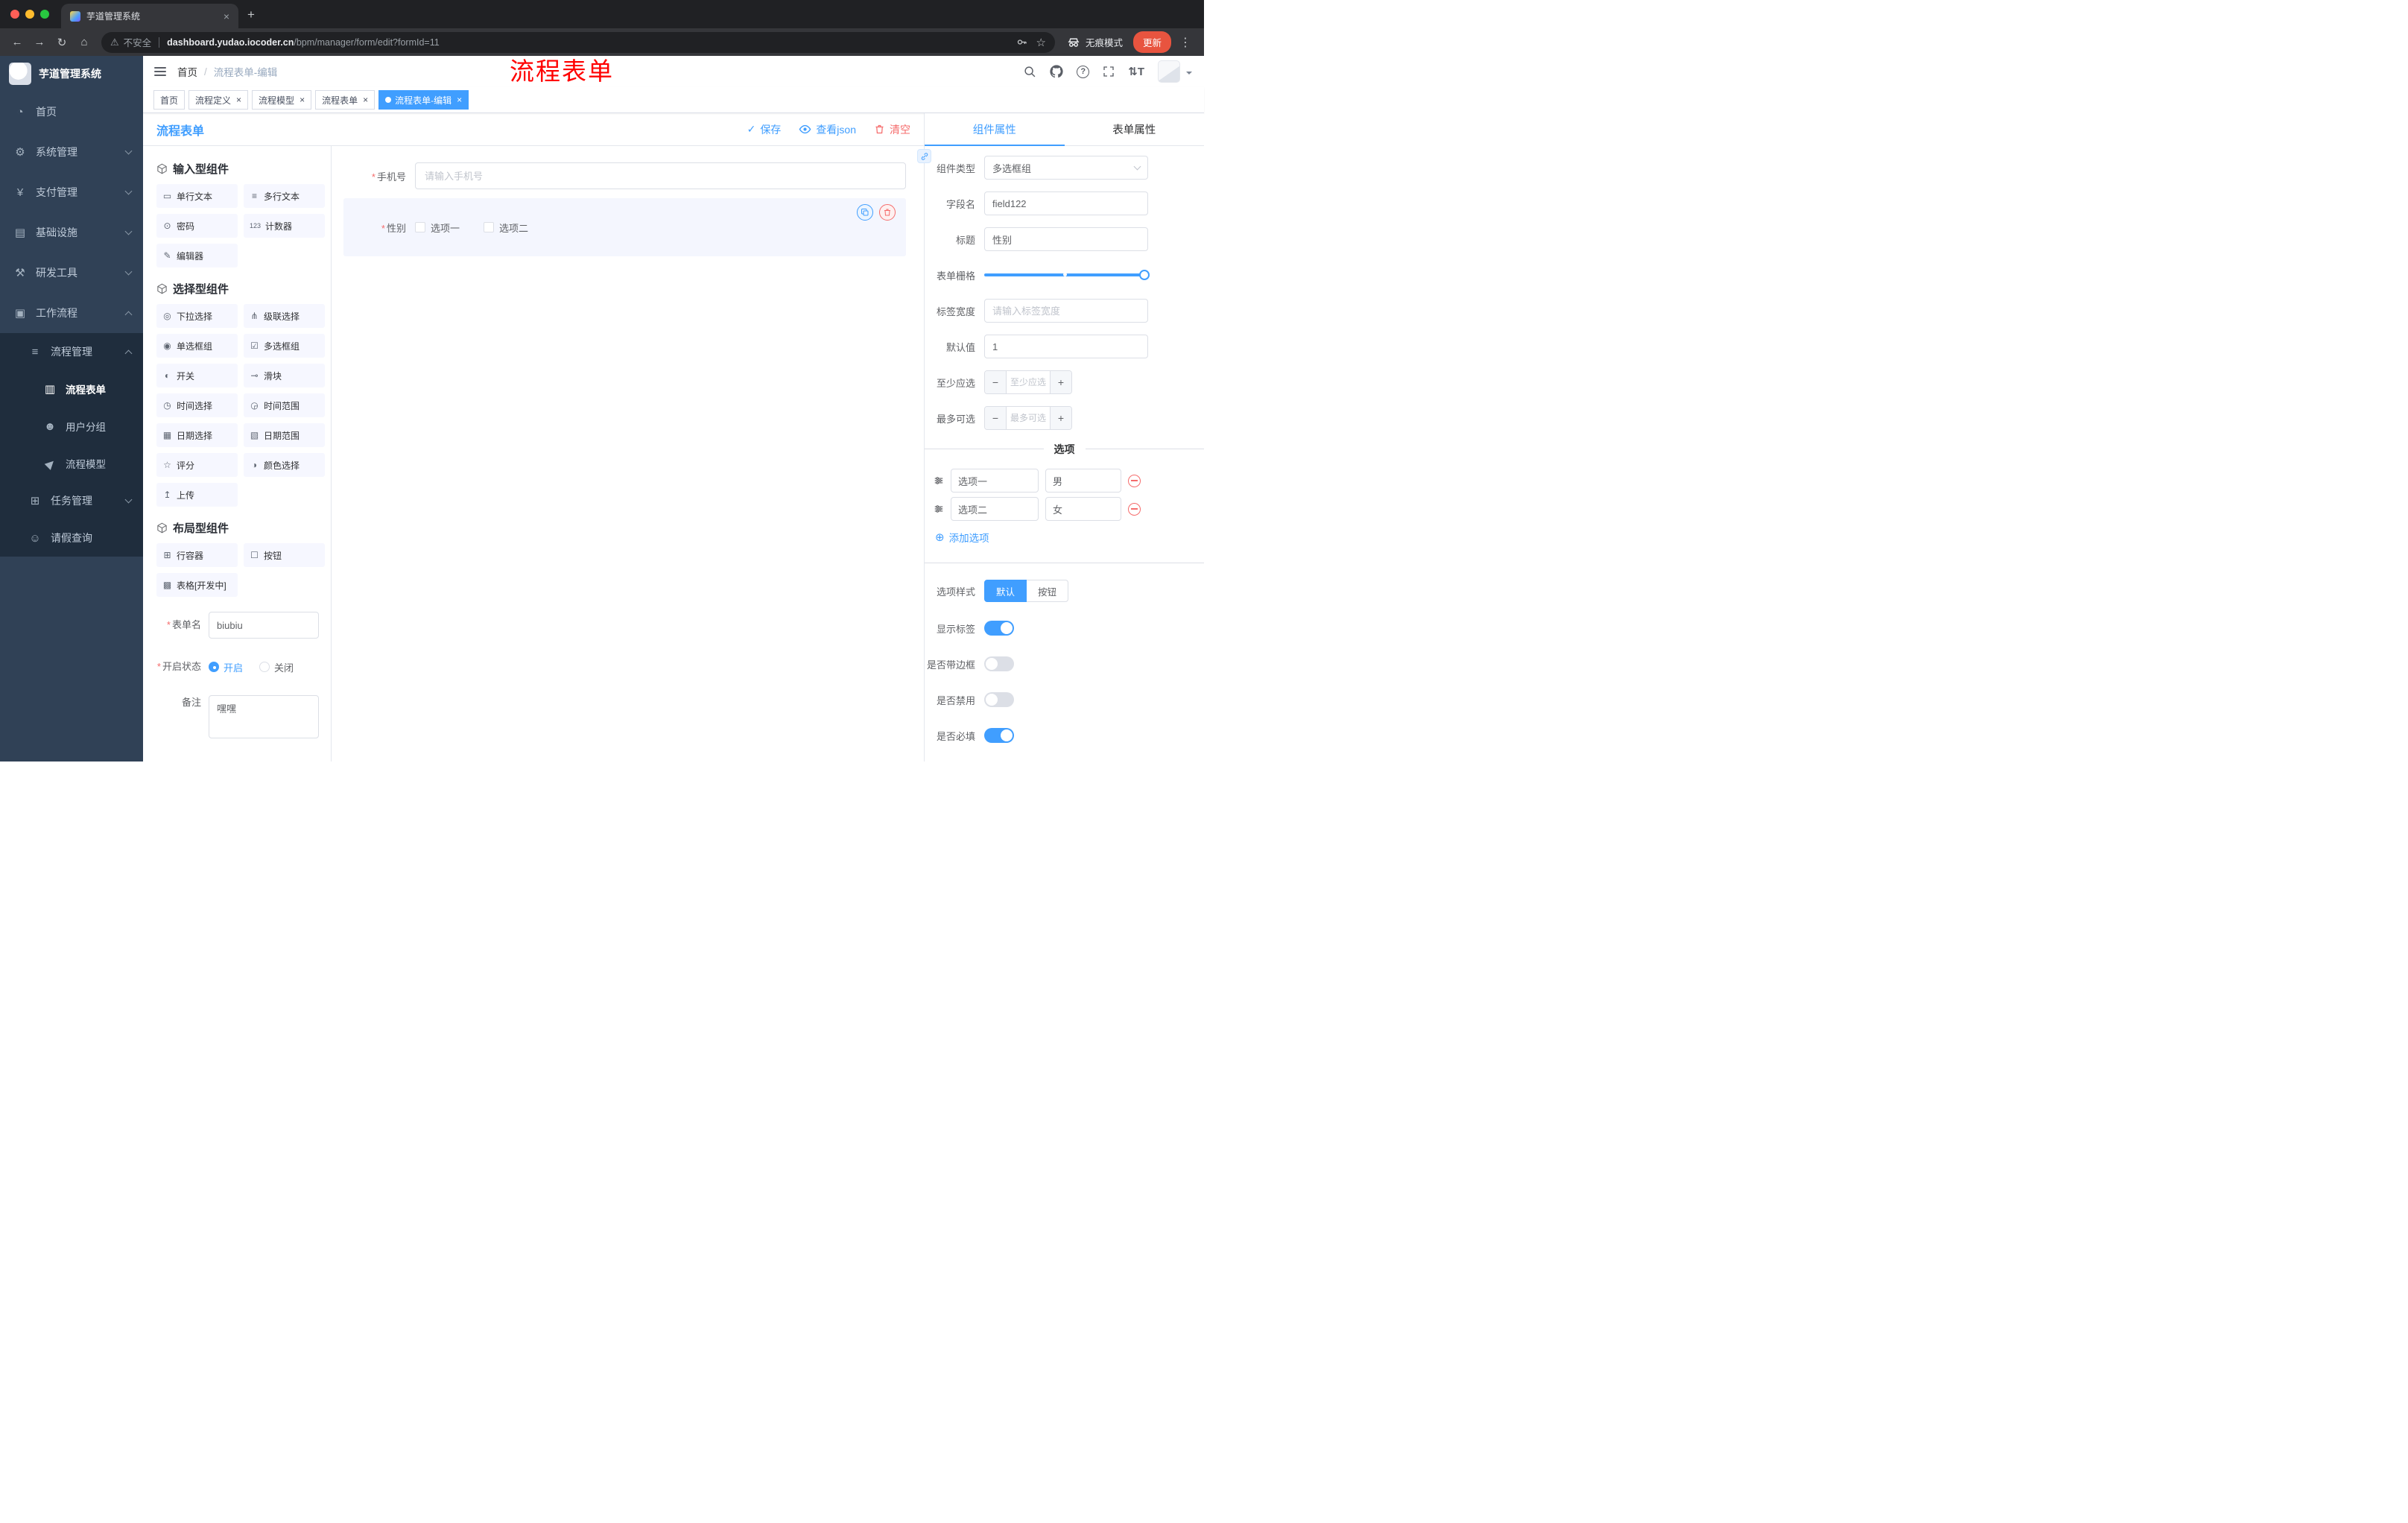 The image size is (2408, 1523). I want to click on tag-process-form: 流程表单 ×, so click(345, 100).